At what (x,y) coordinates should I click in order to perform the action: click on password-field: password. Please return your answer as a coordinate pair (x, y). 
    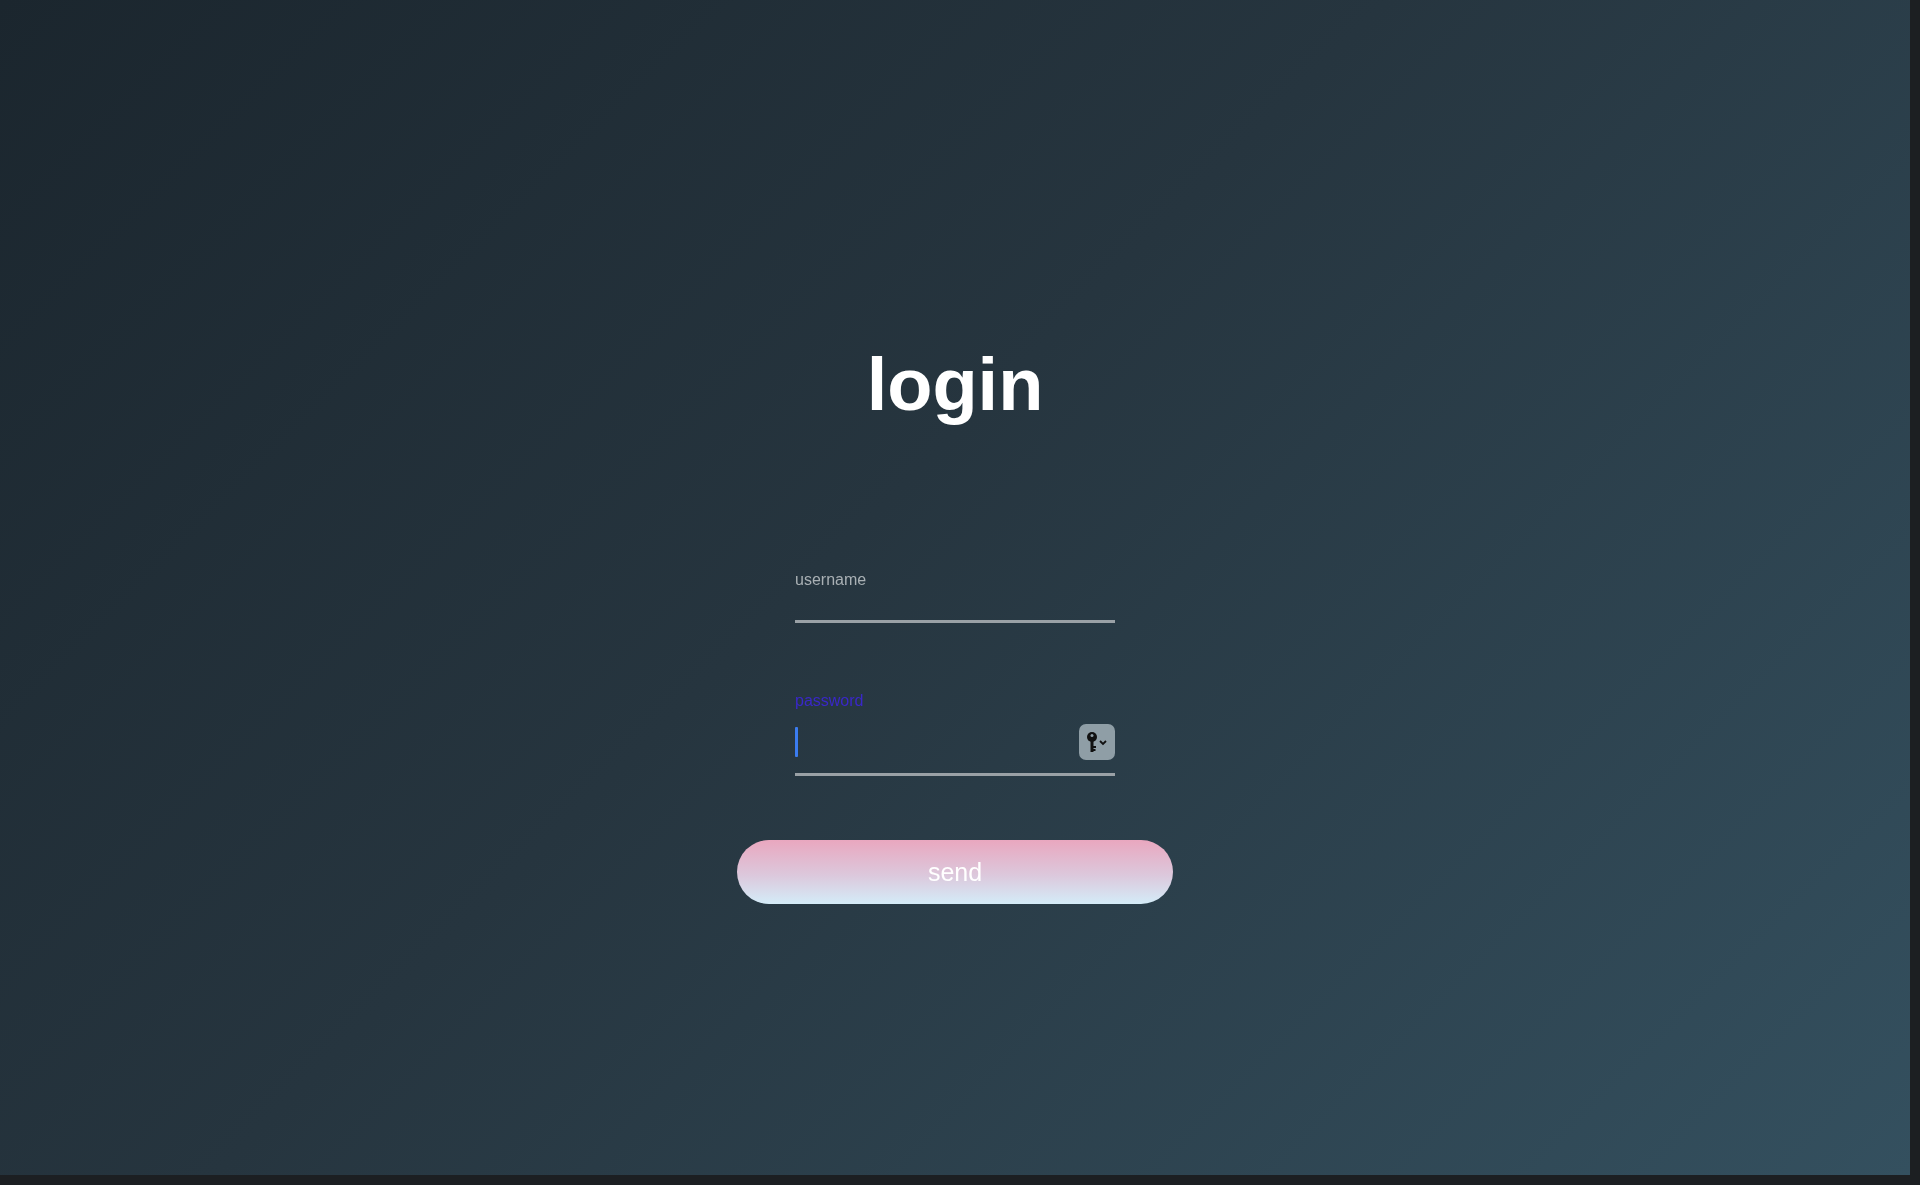
    Looking at the image, I should click on (955, 733).